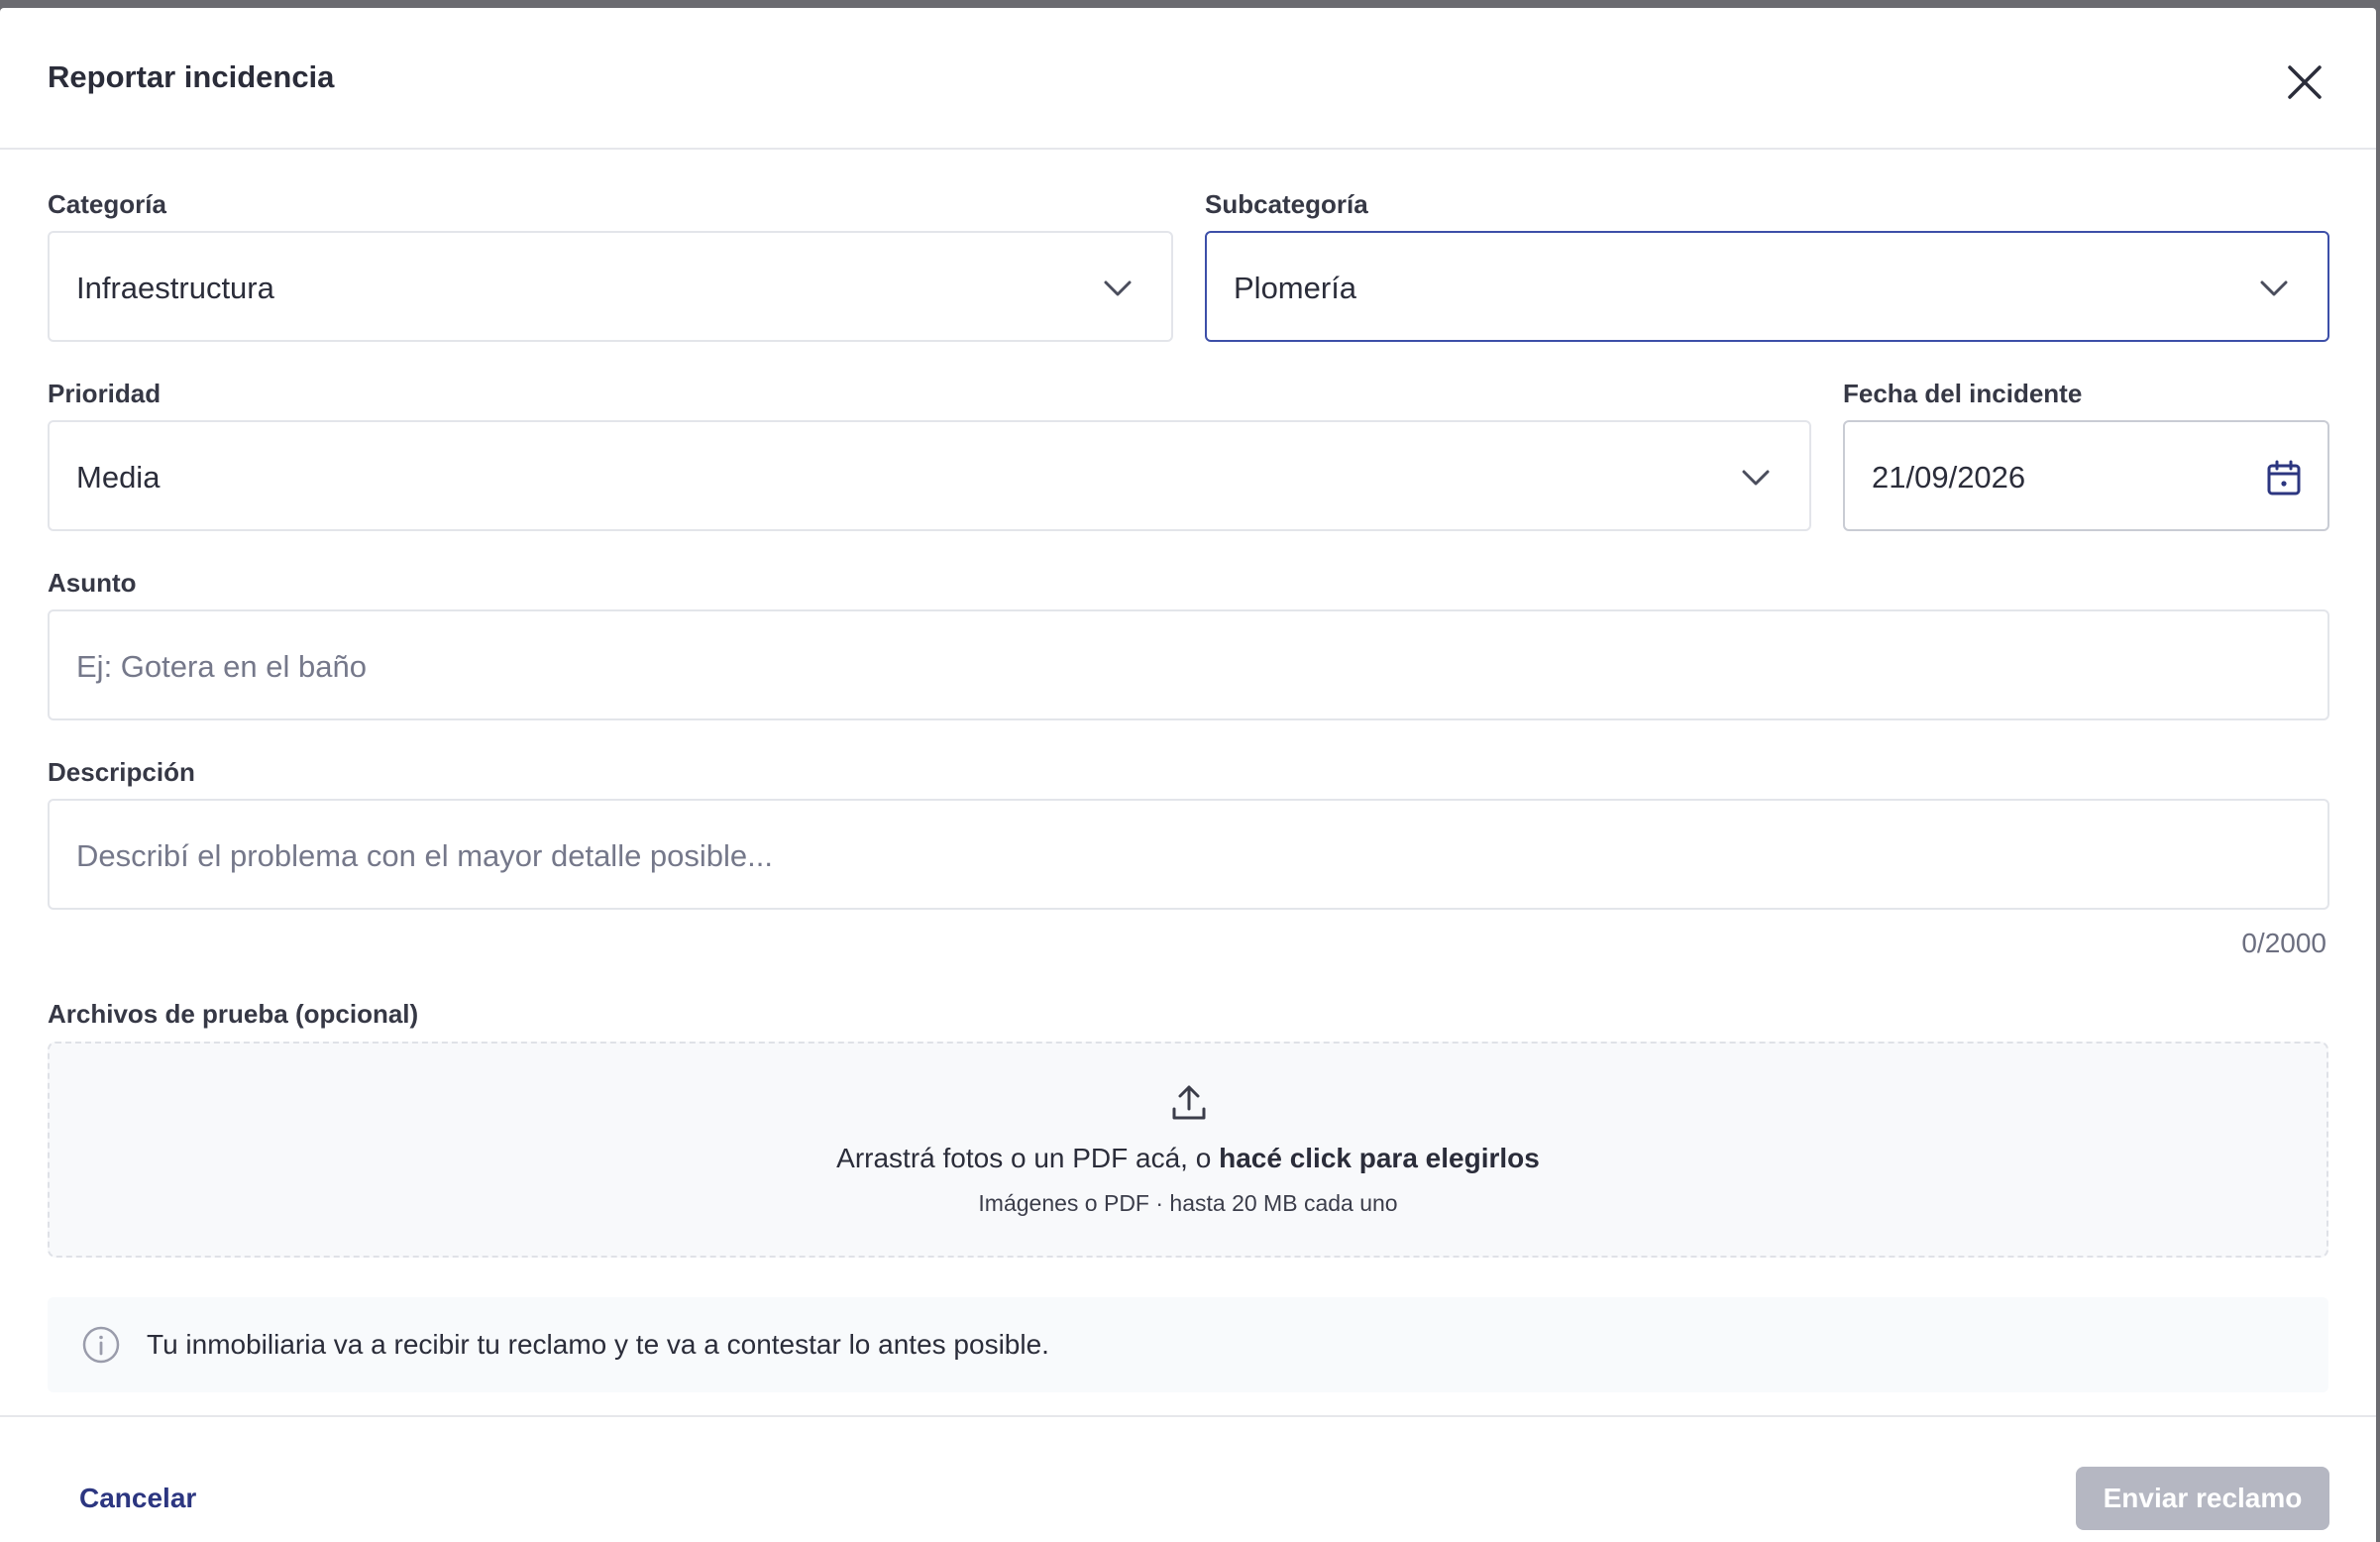 This screenshot has width=2380, height=1542. I want to click on subcategory-value: Plomería, so click(1295, 288).